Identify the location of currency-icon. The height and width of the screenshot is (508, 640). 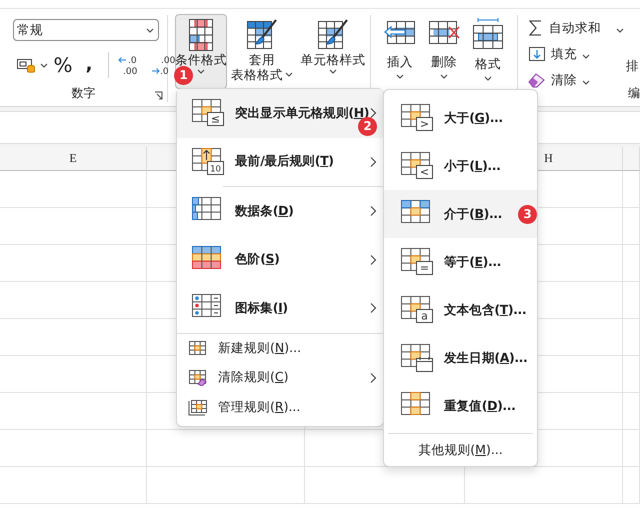
(26, 65).